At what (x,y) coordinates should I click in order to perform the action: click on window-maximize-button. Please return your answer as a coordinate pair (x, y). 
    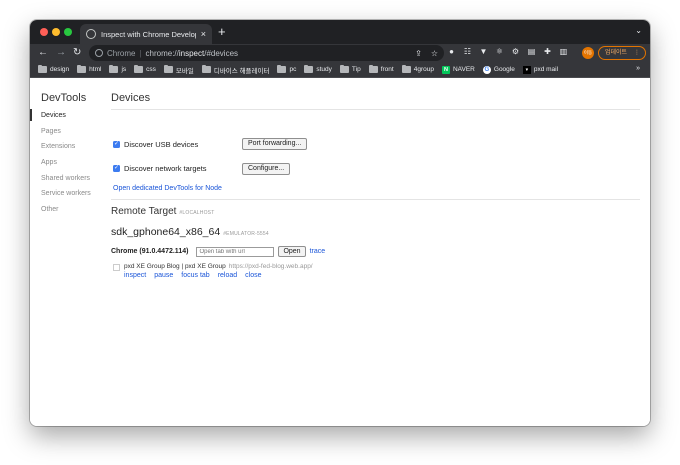
    Looking at the image, I should click on (68, 32).